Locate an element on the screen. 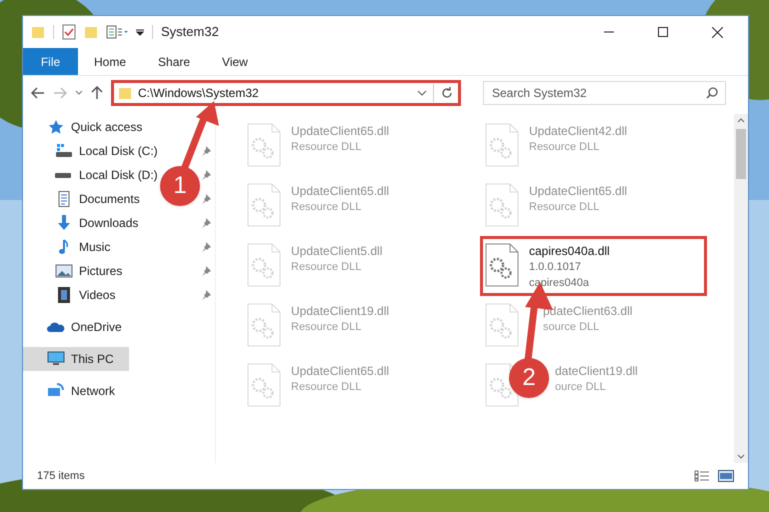 This screenshot has width=769, height=512. file-name: UpdateClient42.dll is located at coordinates (578, 131).